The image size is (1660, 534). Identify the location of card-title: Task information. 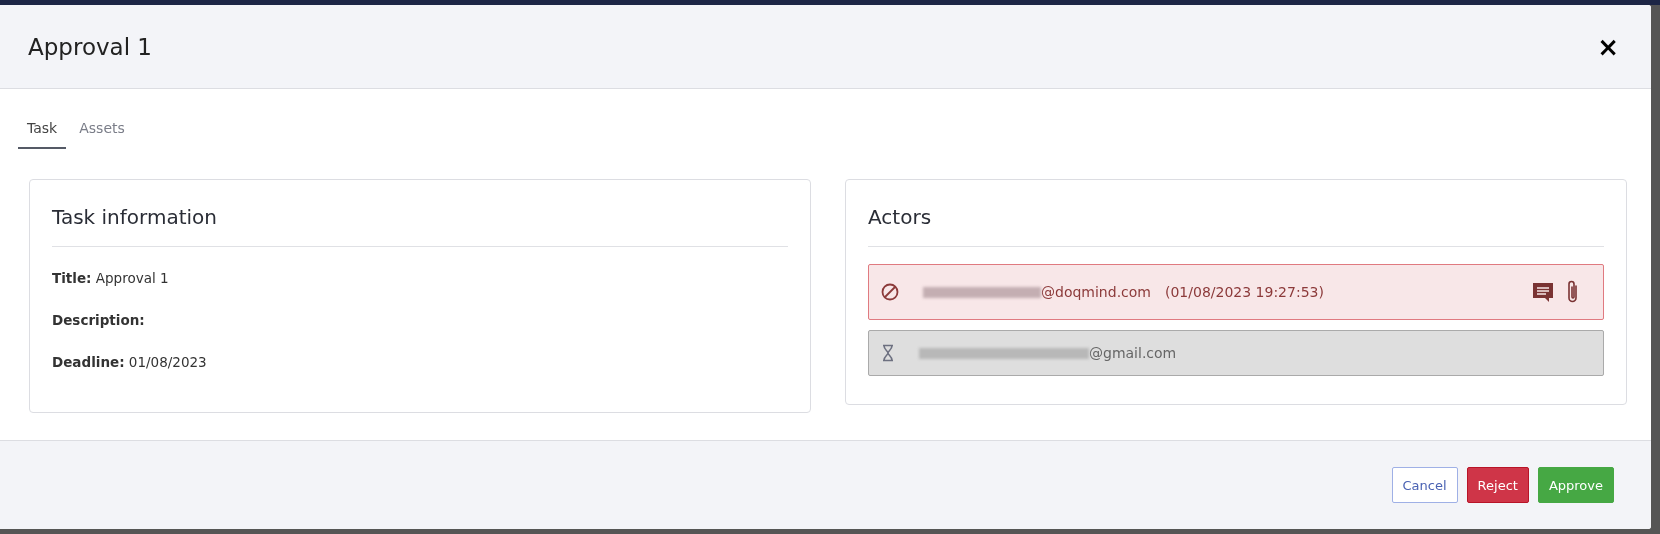
(420, 224).